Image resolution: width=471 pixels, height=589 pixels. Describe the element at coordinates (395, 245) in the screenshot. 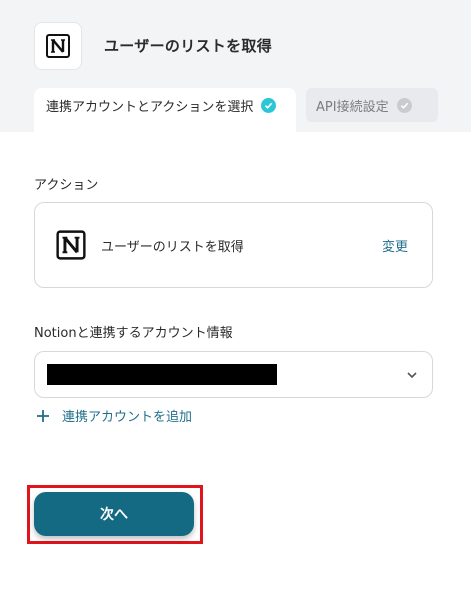

I see `change-action-link: 変更` at that location.